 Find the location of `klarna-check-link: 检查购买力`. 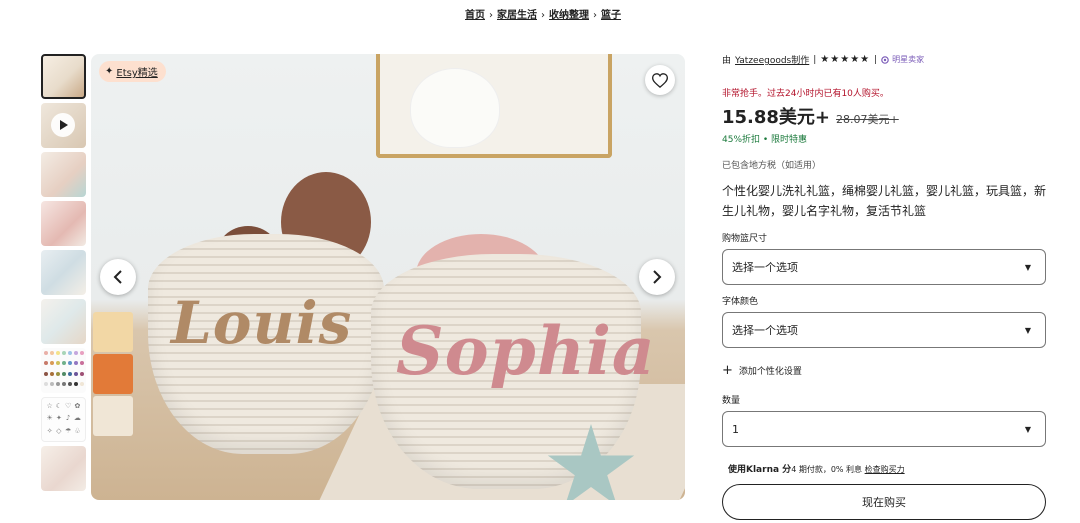

klarna-check-link: 检查购买力 is located at coordinates (885, 469).